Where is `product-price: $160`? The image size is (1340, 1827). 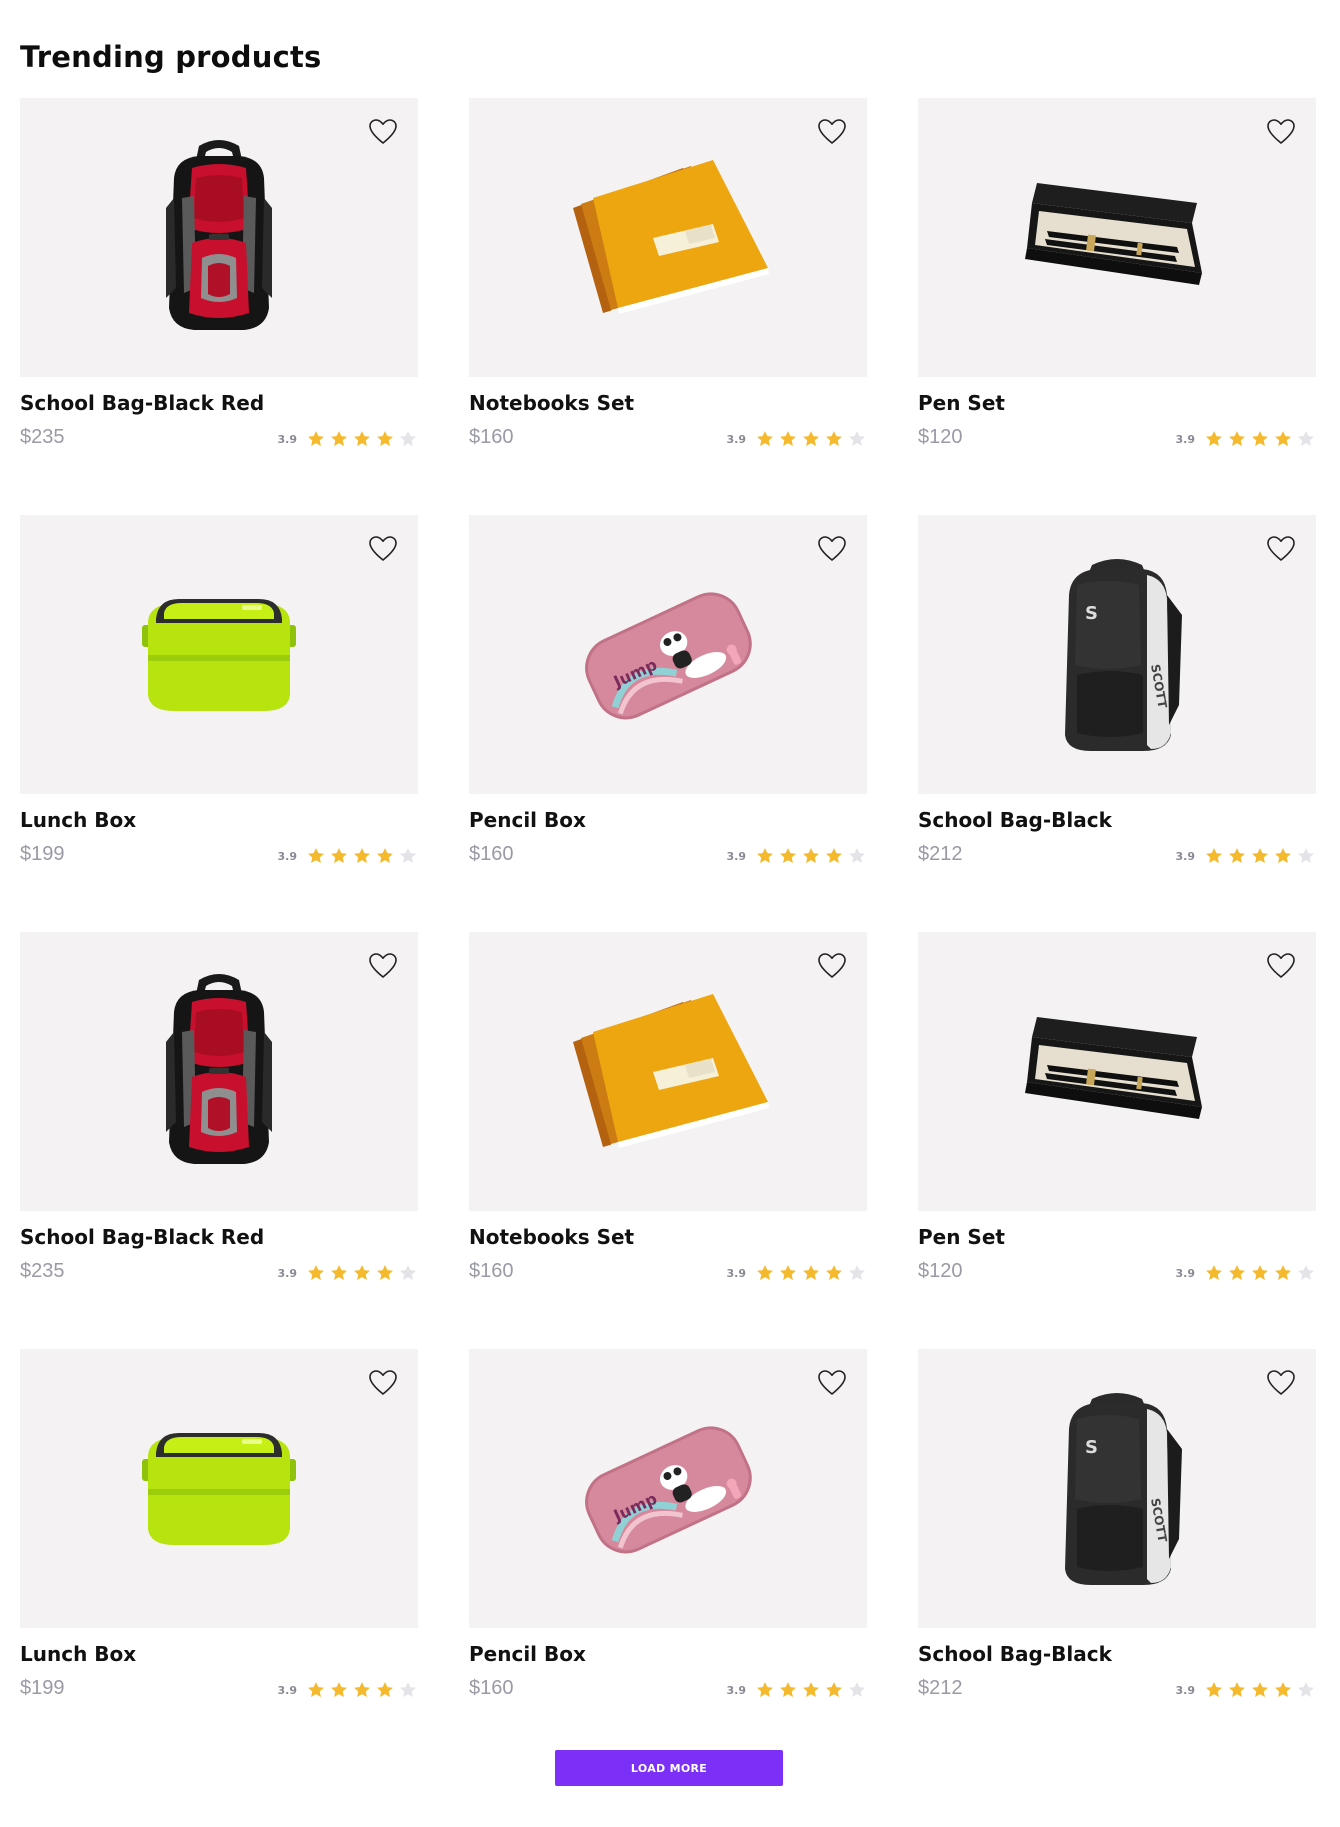
product-price: $160 is located at coordinates (491, 1271).